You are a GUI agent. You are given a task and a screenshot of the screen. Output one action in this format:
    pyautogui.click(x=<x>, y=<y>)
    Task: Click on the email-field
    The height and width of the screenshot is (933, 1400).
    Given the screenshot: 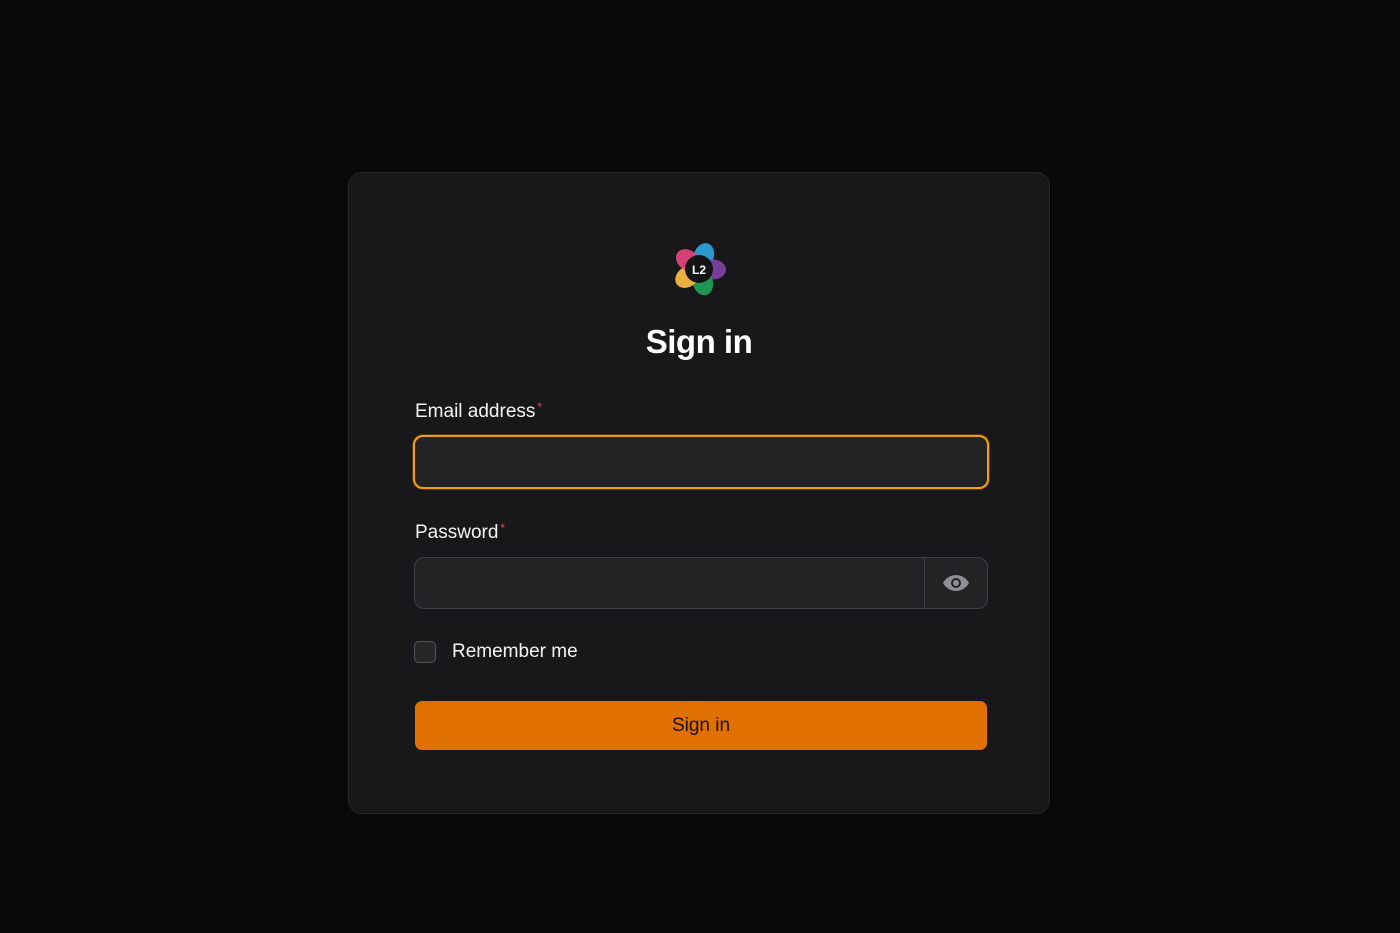 What is the action you would take?
    pyautogui.click(x=701, y=462)
    